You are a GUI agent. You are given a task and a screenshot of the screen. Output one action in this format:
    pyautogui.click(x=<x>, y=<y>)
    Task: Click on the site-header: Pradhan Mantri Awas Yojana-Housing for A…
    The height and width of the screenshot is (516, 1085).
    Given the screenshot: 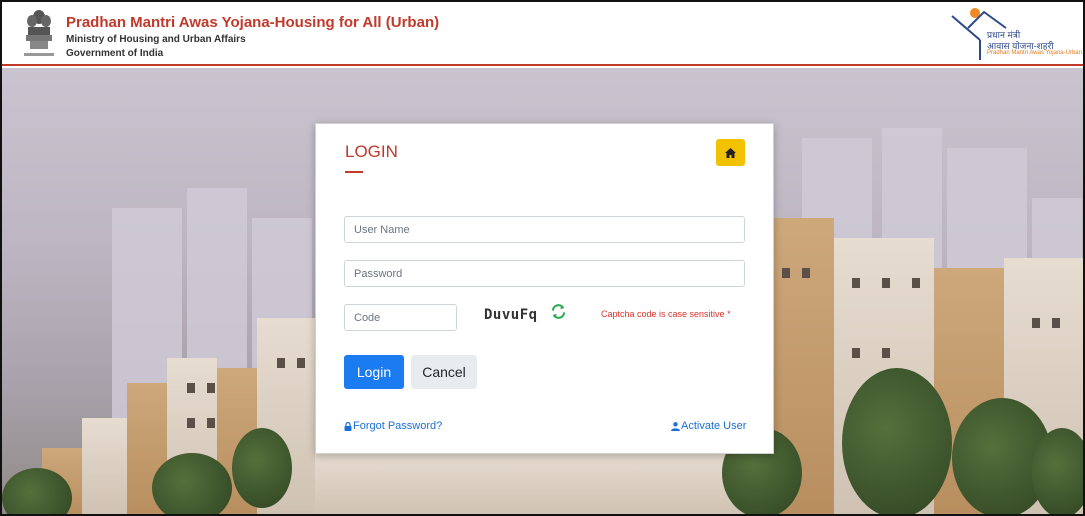 What is the action you would take?
    pyautogui.click(x=542, y=34)
    